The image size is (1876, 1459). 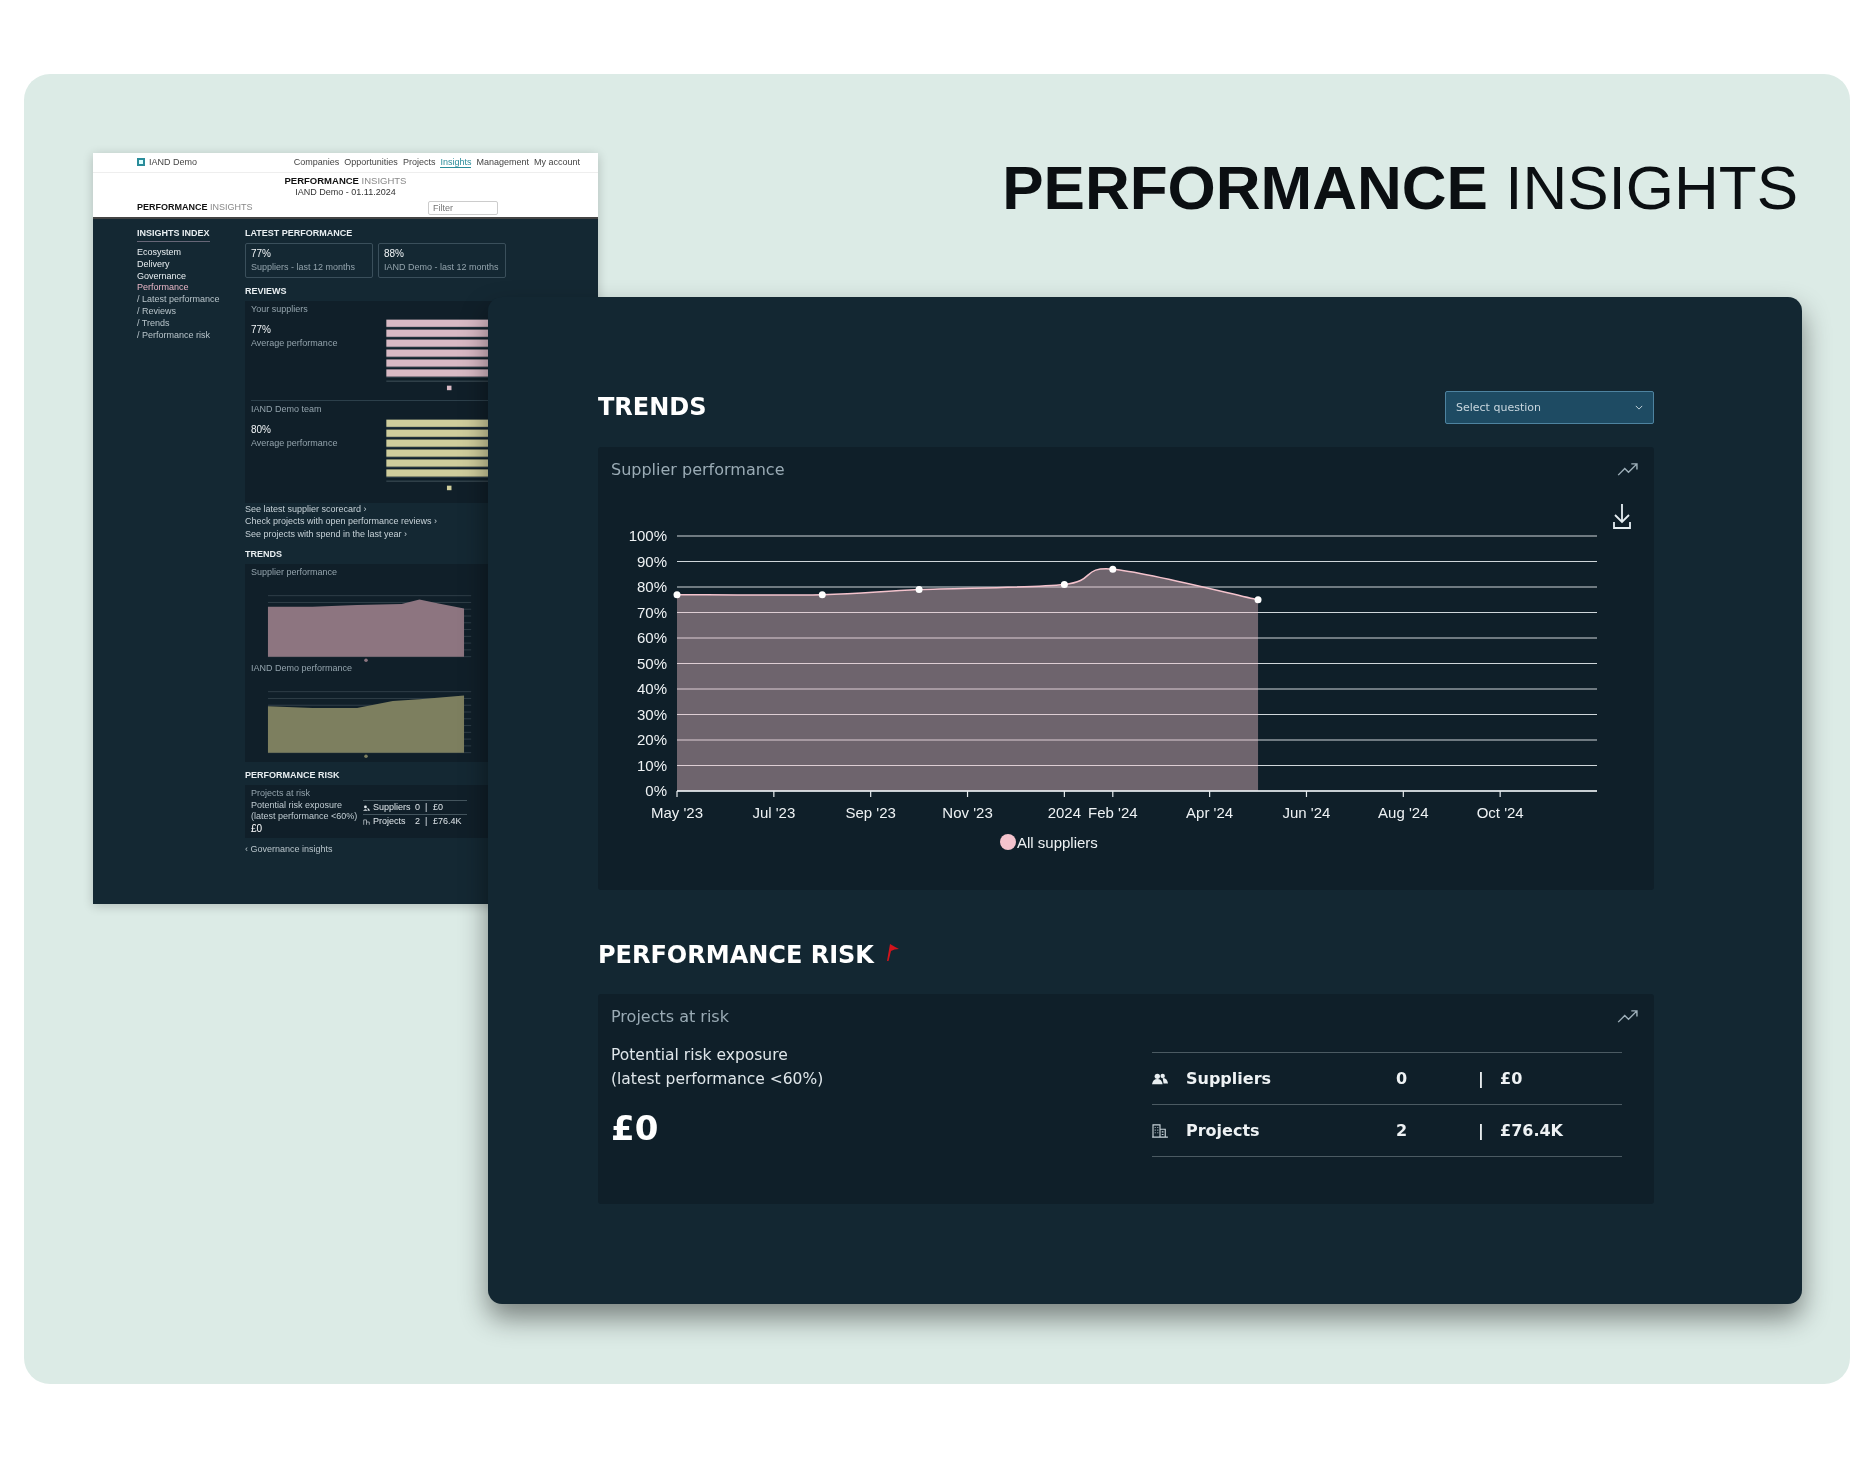 What do you see at coordinates (1622, 516) in the screenshot?
I see `download-icon` at bounding box center [1622, 516].